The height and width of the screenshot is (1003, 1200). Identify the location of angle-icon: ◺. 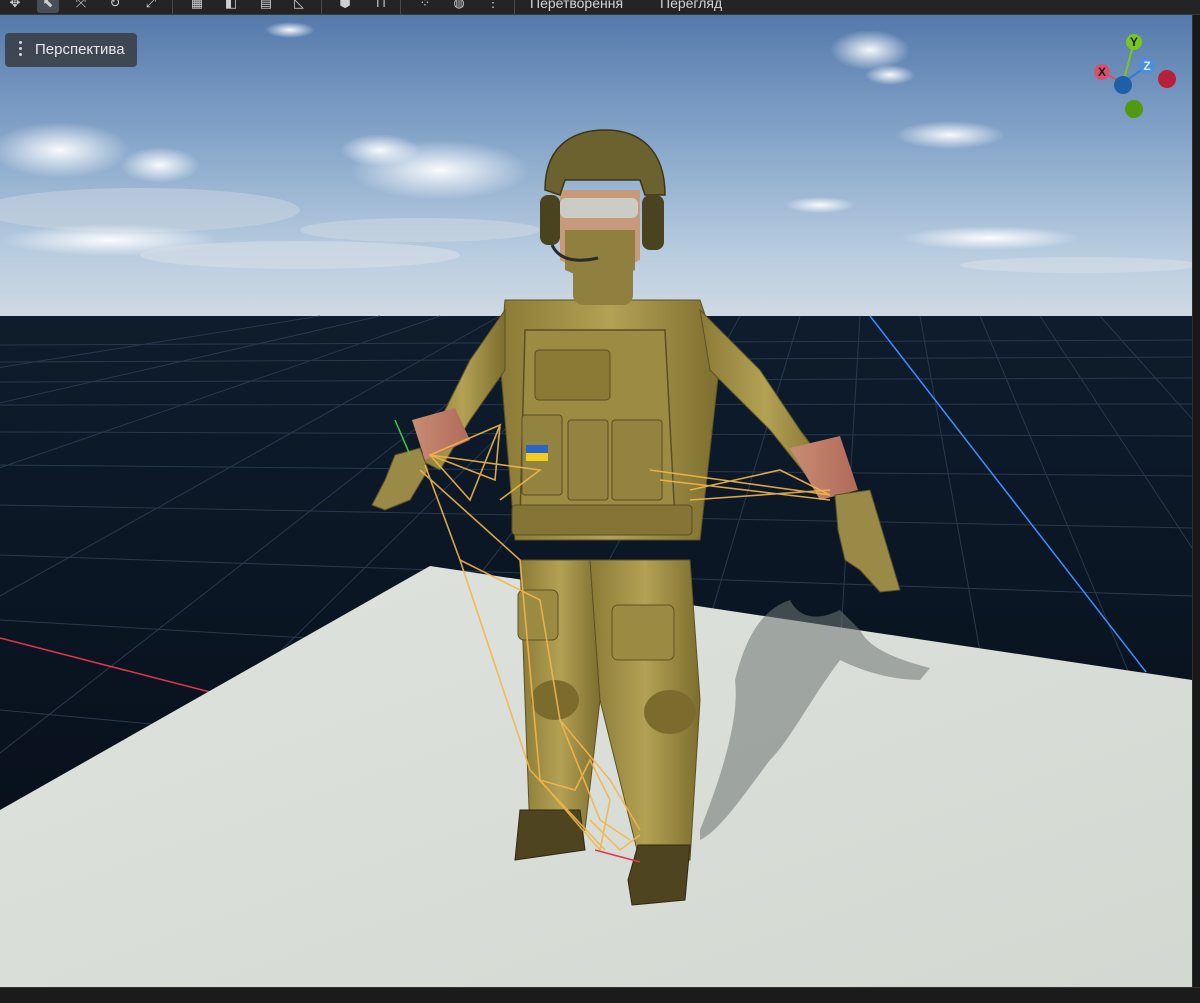
(299, 6).